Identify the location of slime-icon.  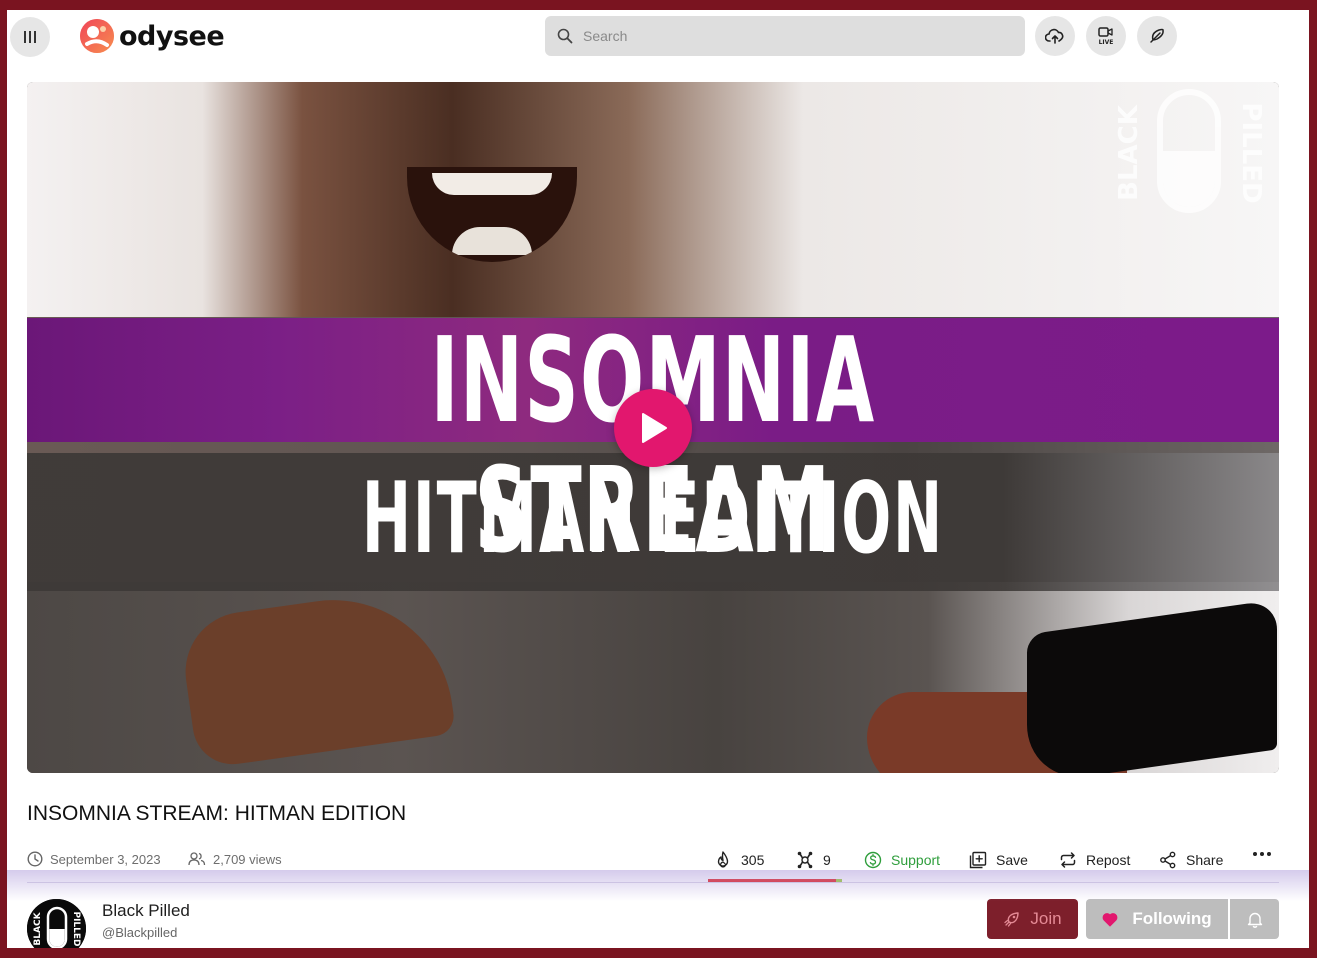
(805, 860).